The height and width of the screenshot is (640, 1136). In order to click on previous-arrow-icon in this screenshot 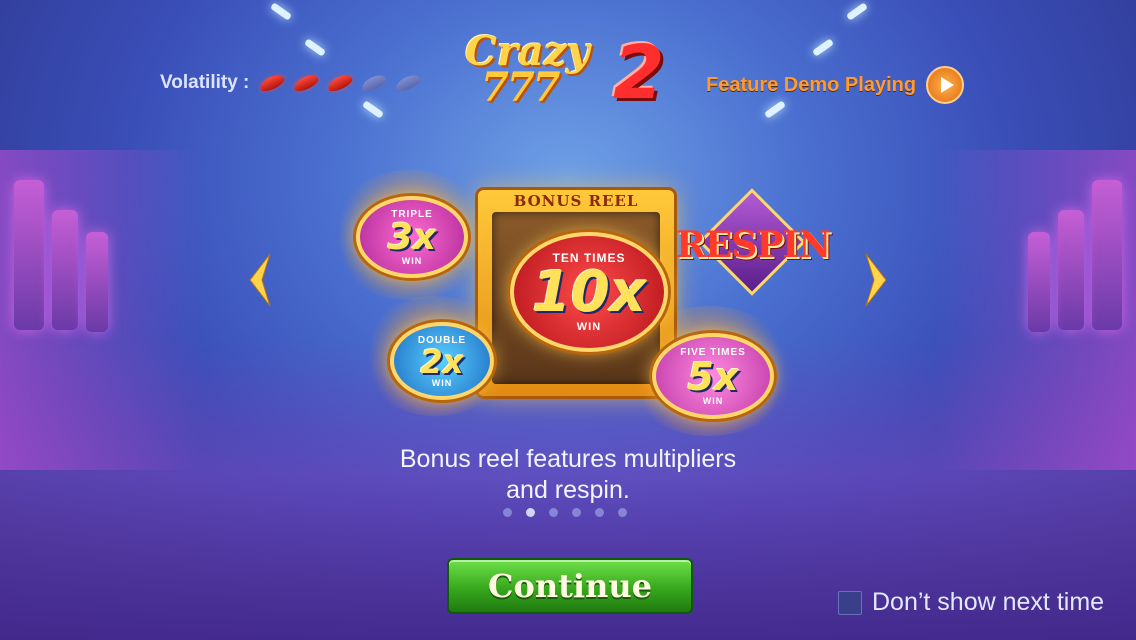, I will do `click(260, 280)`.